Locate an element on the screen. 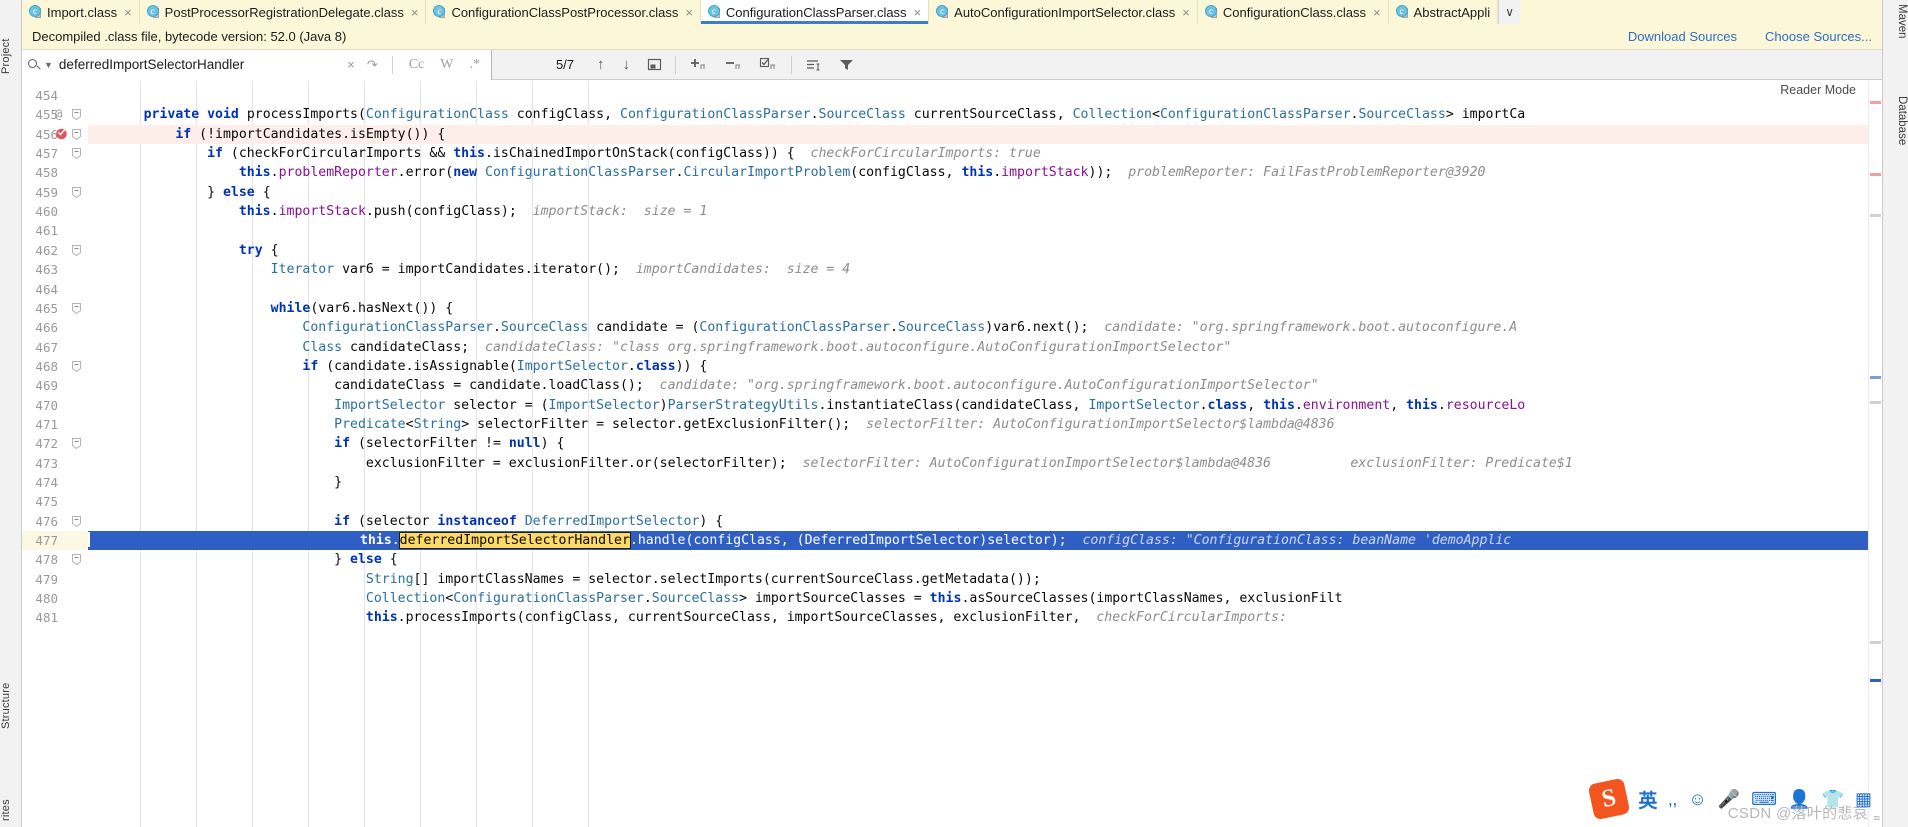  gutter-line: 472 is located at coordinates (55, 443).